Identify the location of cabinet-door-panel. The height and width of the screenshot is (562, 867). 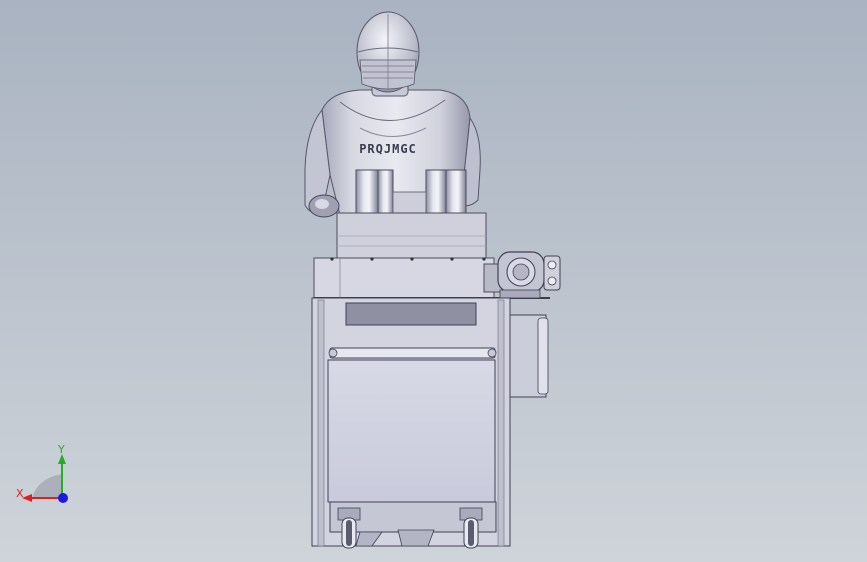
(411, 431).